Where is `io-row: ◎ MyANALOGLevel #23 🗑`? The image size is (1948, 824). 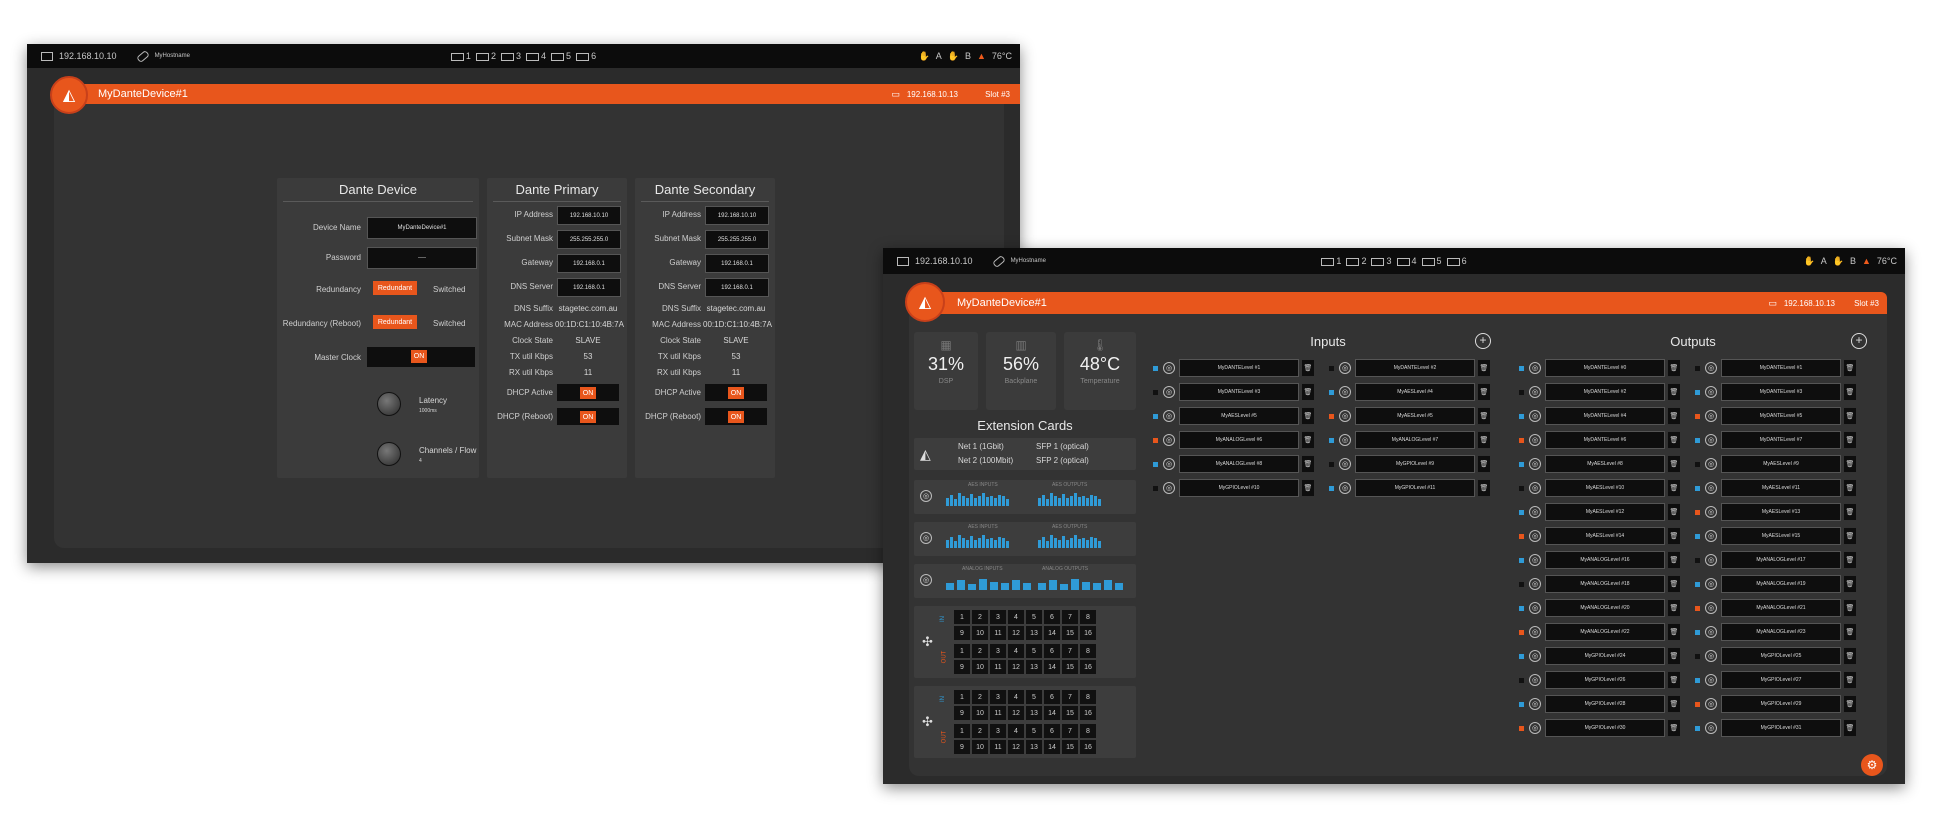 io-row: ◎ MyANALOGLevel #23 🗑 is located at coordinates (1775, 632).